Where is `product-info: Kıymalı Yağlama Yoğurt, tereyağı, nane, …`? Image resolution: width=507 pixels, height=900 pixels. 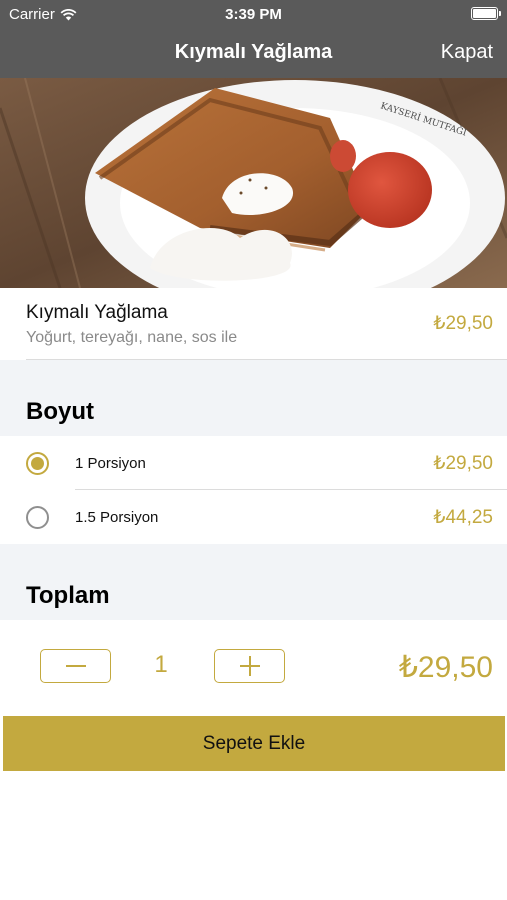 product-info: Kıymalı Yağlama Yoğurt, tereyağı, nane, … is located at coordinates (253, 324).